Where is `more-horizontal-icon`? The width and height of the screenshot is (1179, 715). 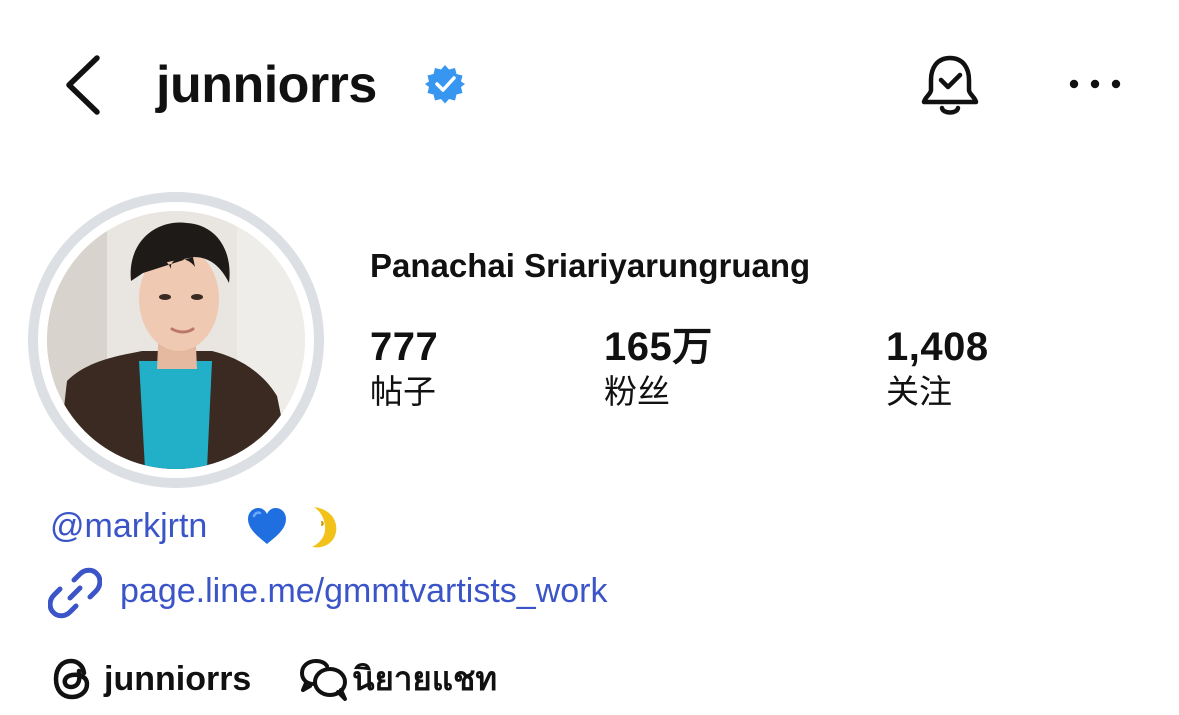
more-horizontal-icon is located at coordinates (1095, 84).